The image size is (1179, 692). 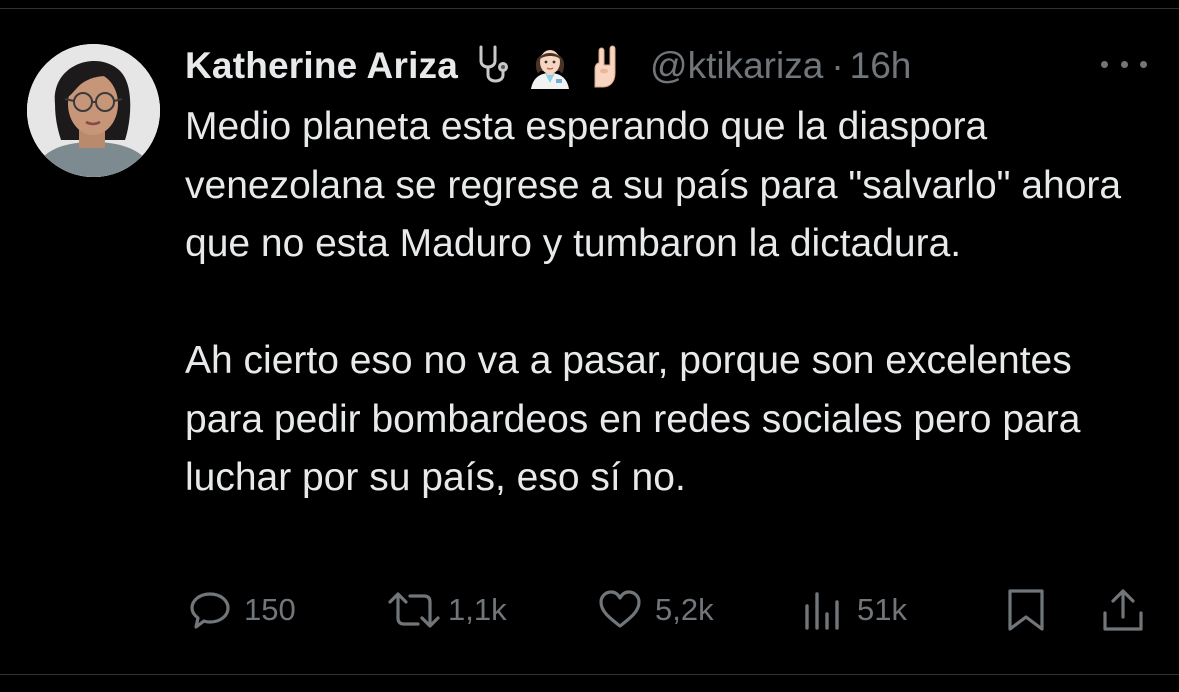 I want to click on views-button: 51k, so click(x=854, y=610).